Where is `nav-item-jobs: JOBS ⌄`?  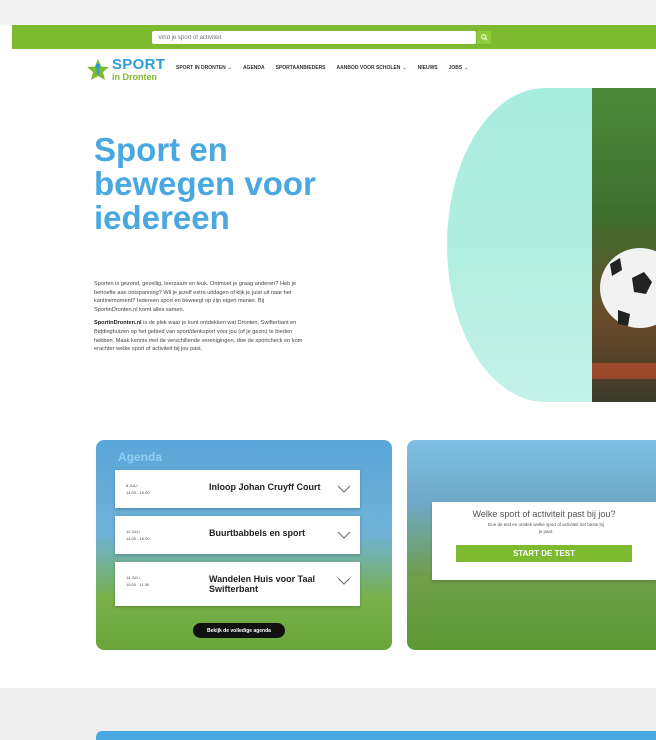 nav-item-jobs: JOBS ⌄ is located at coordinates (459, 68).